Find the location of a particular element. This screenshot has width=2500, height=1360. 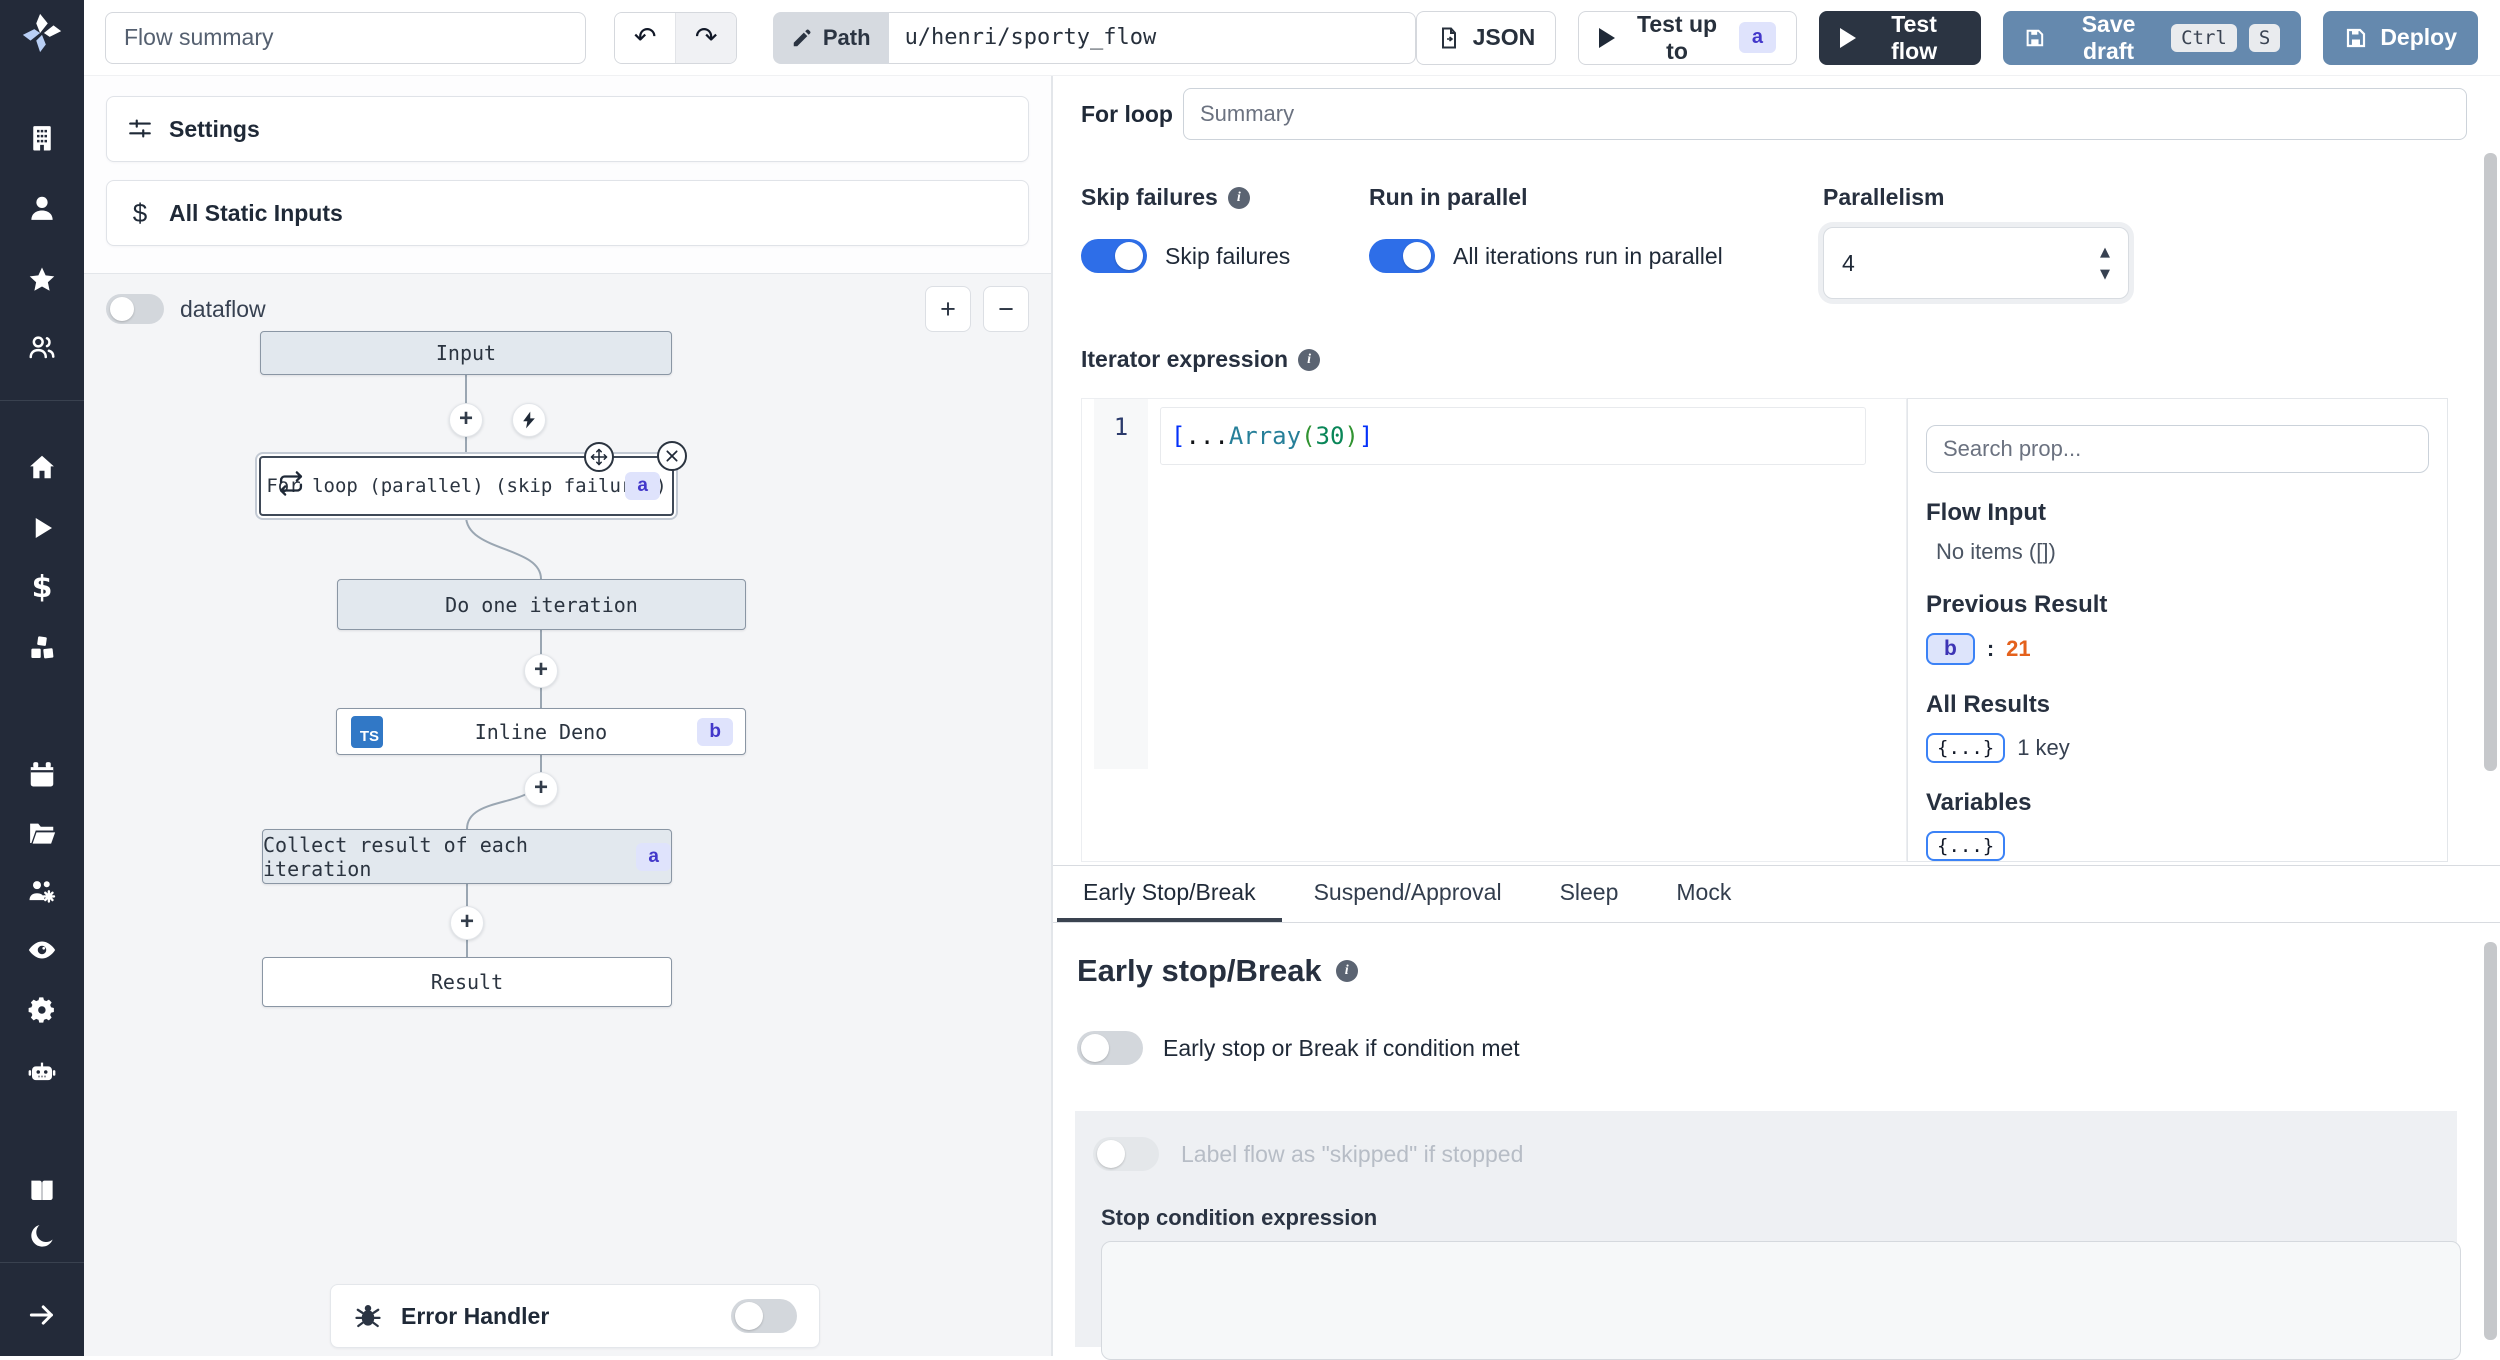

redo-button: ↷ is located at coordinates (705, 37).